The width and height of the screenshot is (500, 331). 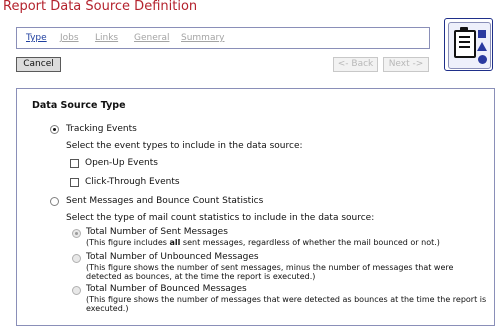 I want to click on total-sent-radio, so click(x=76, y=233).